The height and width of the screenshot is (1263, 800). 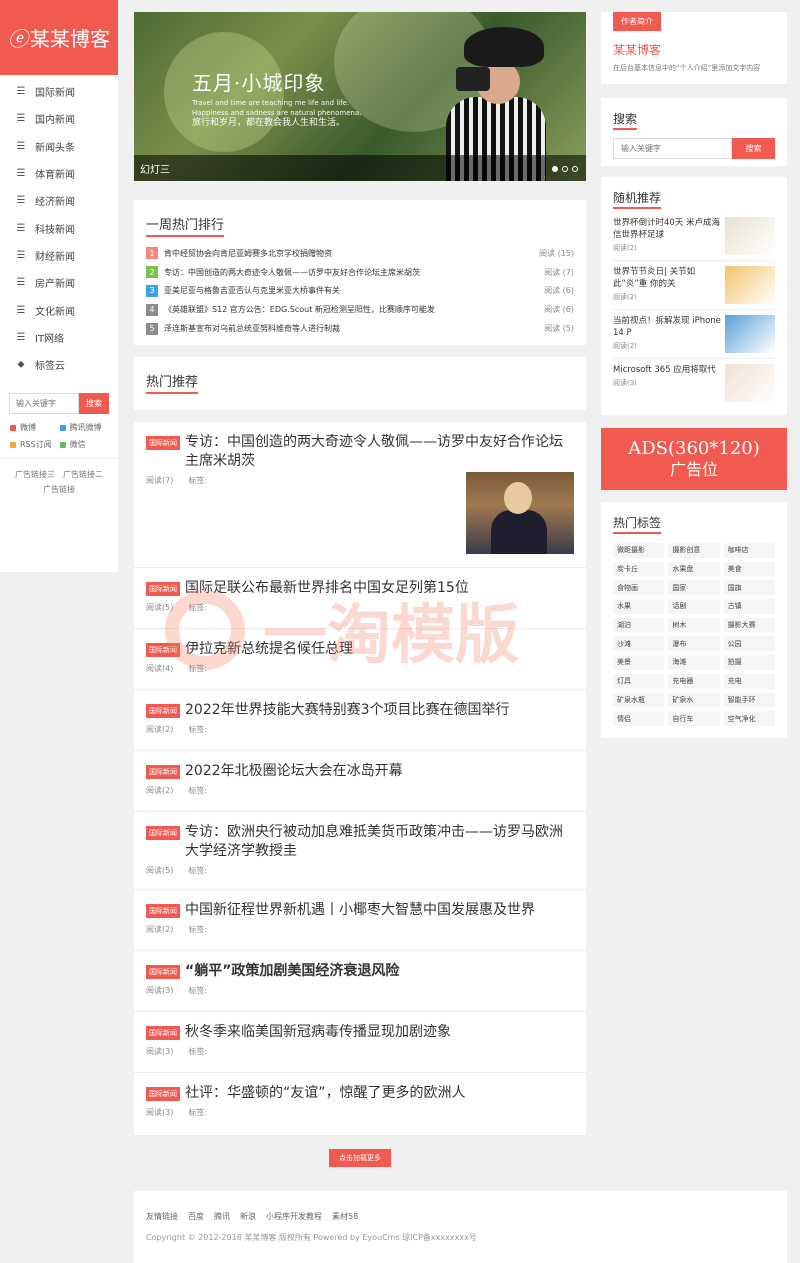 What do you see at coordinates (294, 771) in the screenshot?
I see `article-title: 2022年北极圈论坛大会在冰岛开幕` at bounding box center [294, 771].